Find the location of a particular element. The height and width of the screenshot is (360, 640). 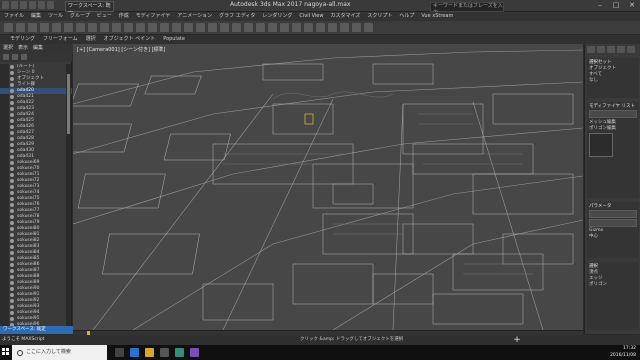

maxscript-listener: ようこそ MAXScript is located at coordinates (23, 340).